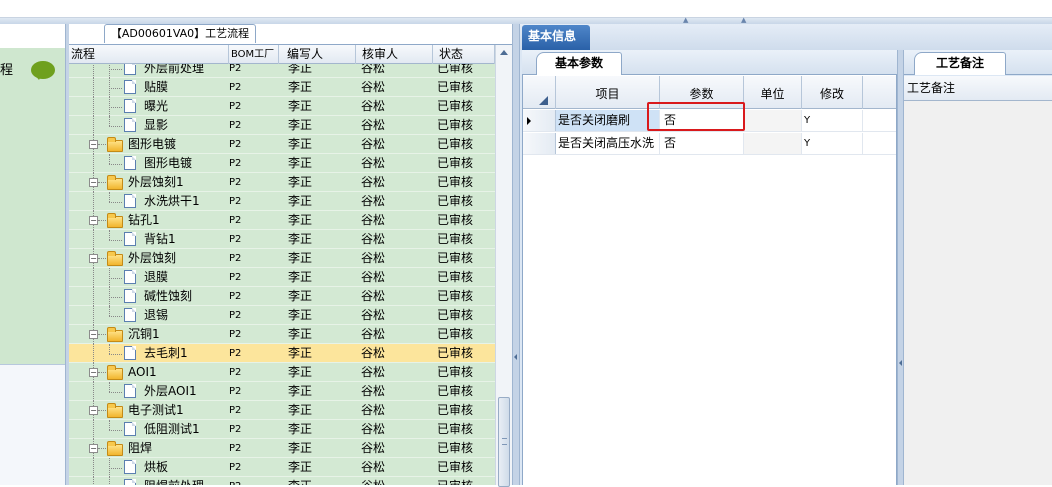 The width and height of the screenshot is (1052, 487). Describe the element at coordinates (394, 54) in the screenshot. I see `column-header-reviewer: 核审人` at that location.